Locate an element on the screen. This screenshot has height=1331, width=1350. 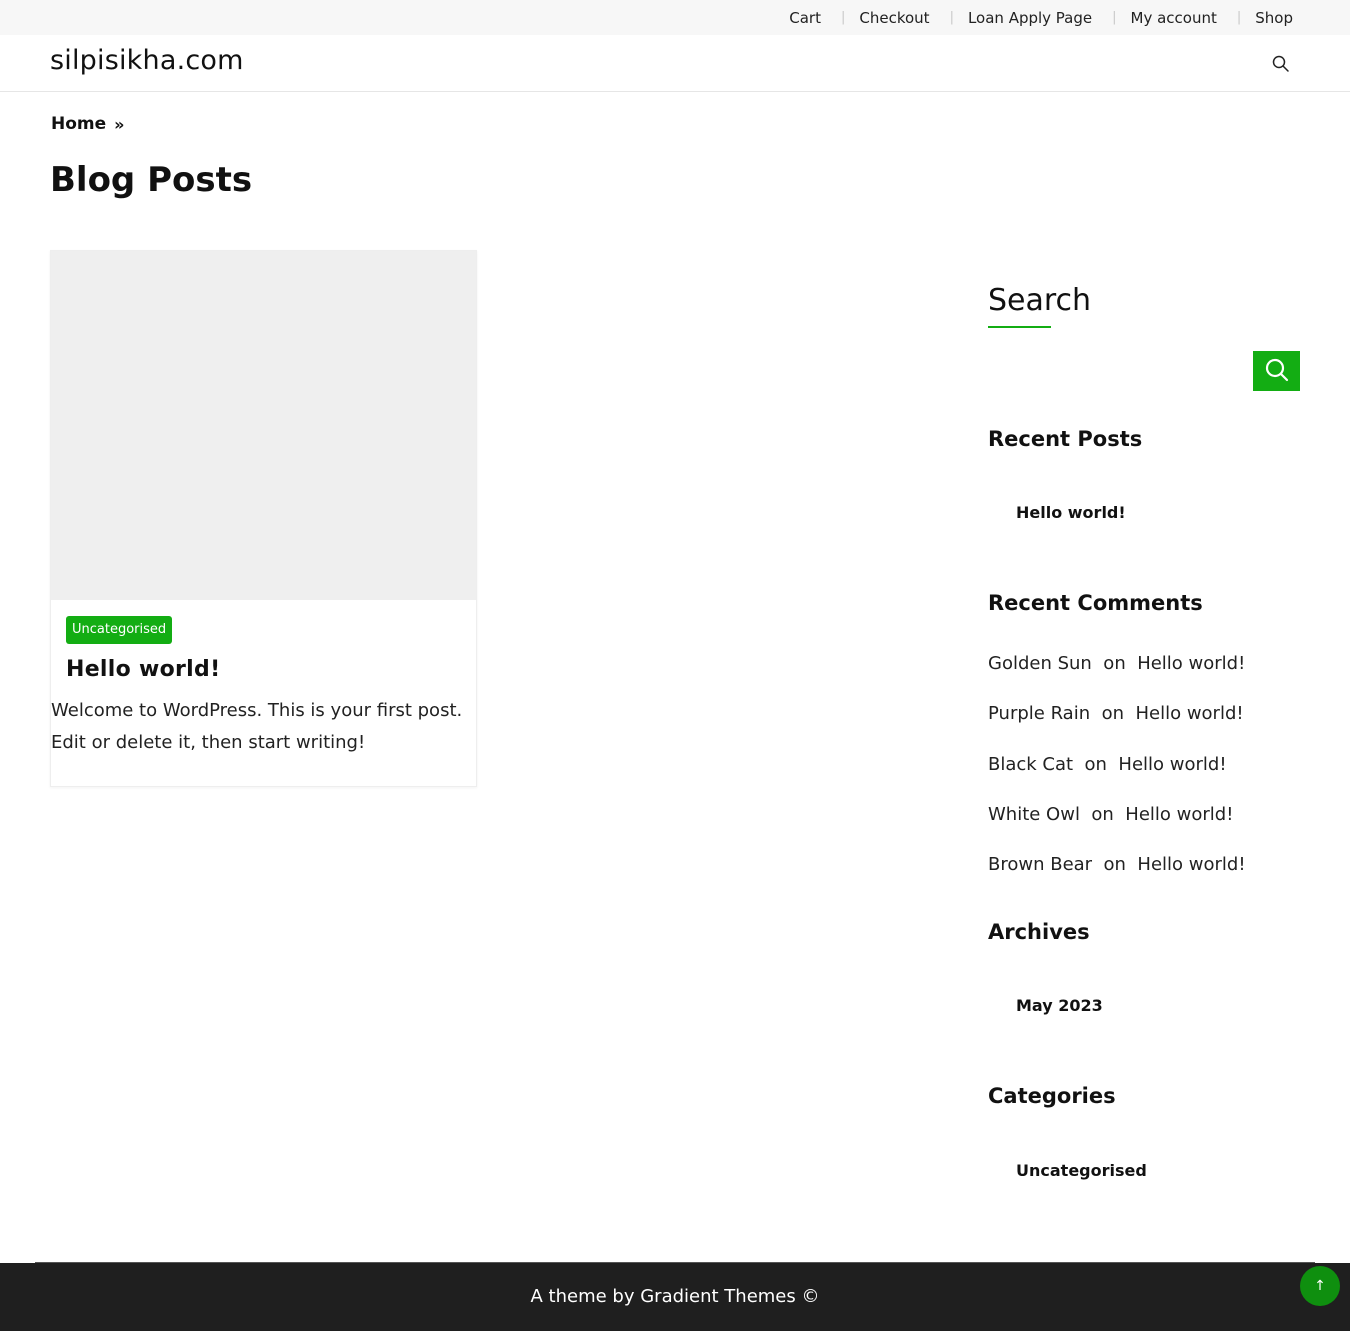
comment-author: Black Cat is located at coordinates (1030, 764).